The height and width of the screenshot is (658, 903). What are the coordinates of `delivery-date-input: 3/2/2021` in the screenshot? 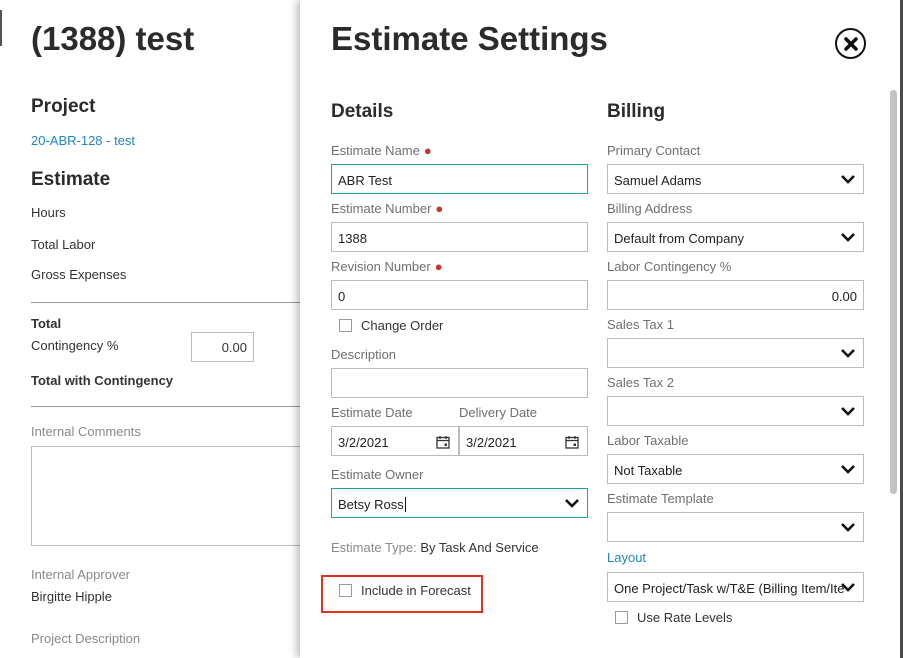 It's located at (523, 441).